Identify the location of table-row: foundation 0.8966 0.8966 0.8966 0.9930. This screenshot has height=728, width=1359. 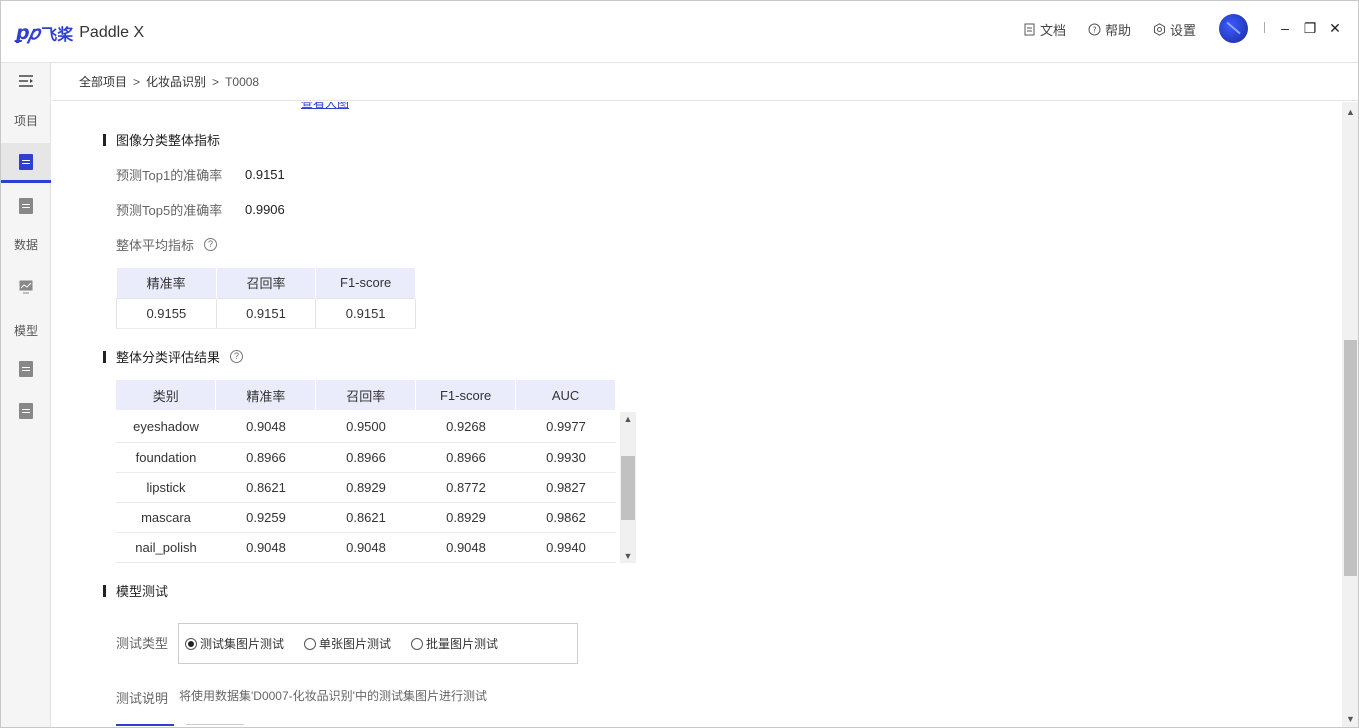
(366, 457).